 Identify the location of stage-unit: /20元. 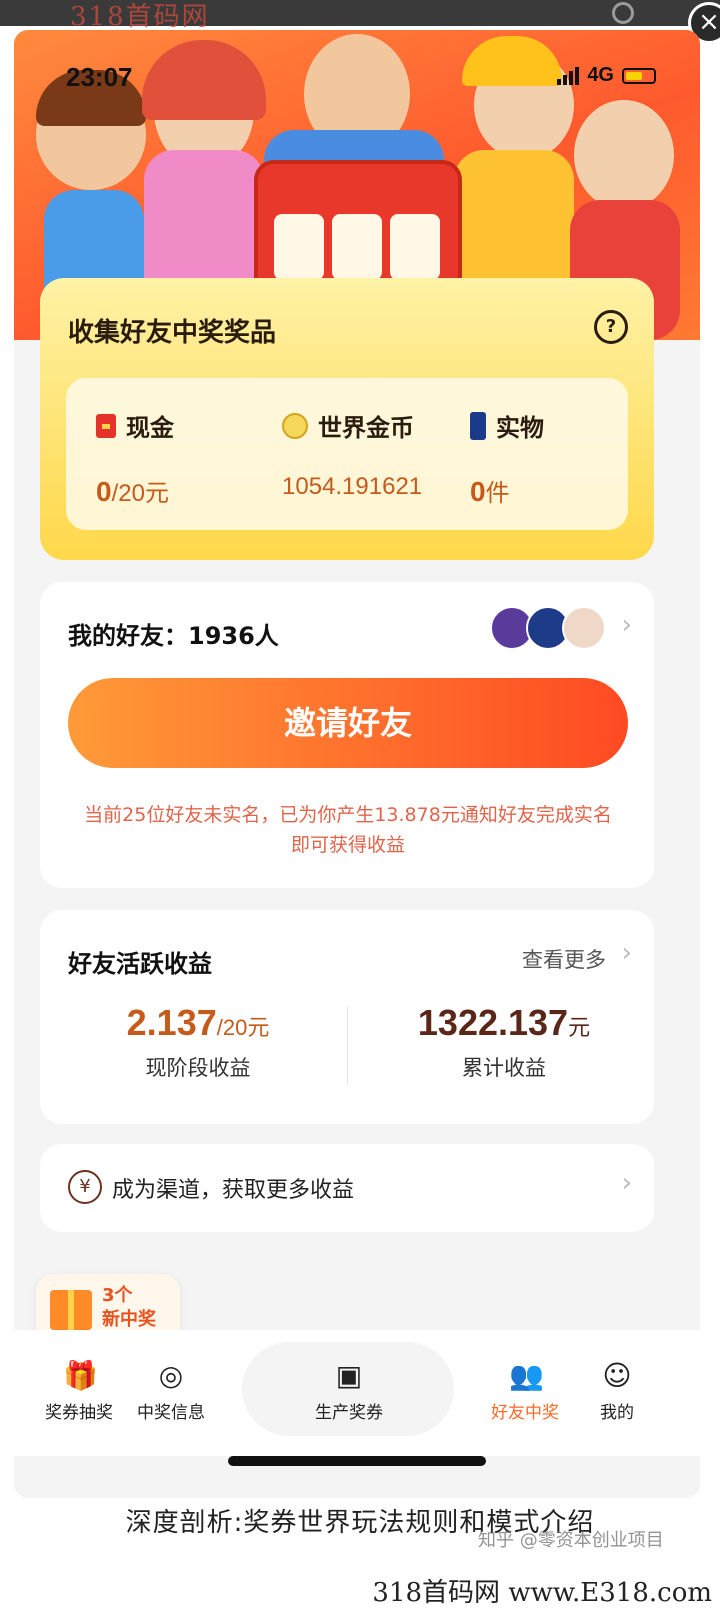
(243, 1027).